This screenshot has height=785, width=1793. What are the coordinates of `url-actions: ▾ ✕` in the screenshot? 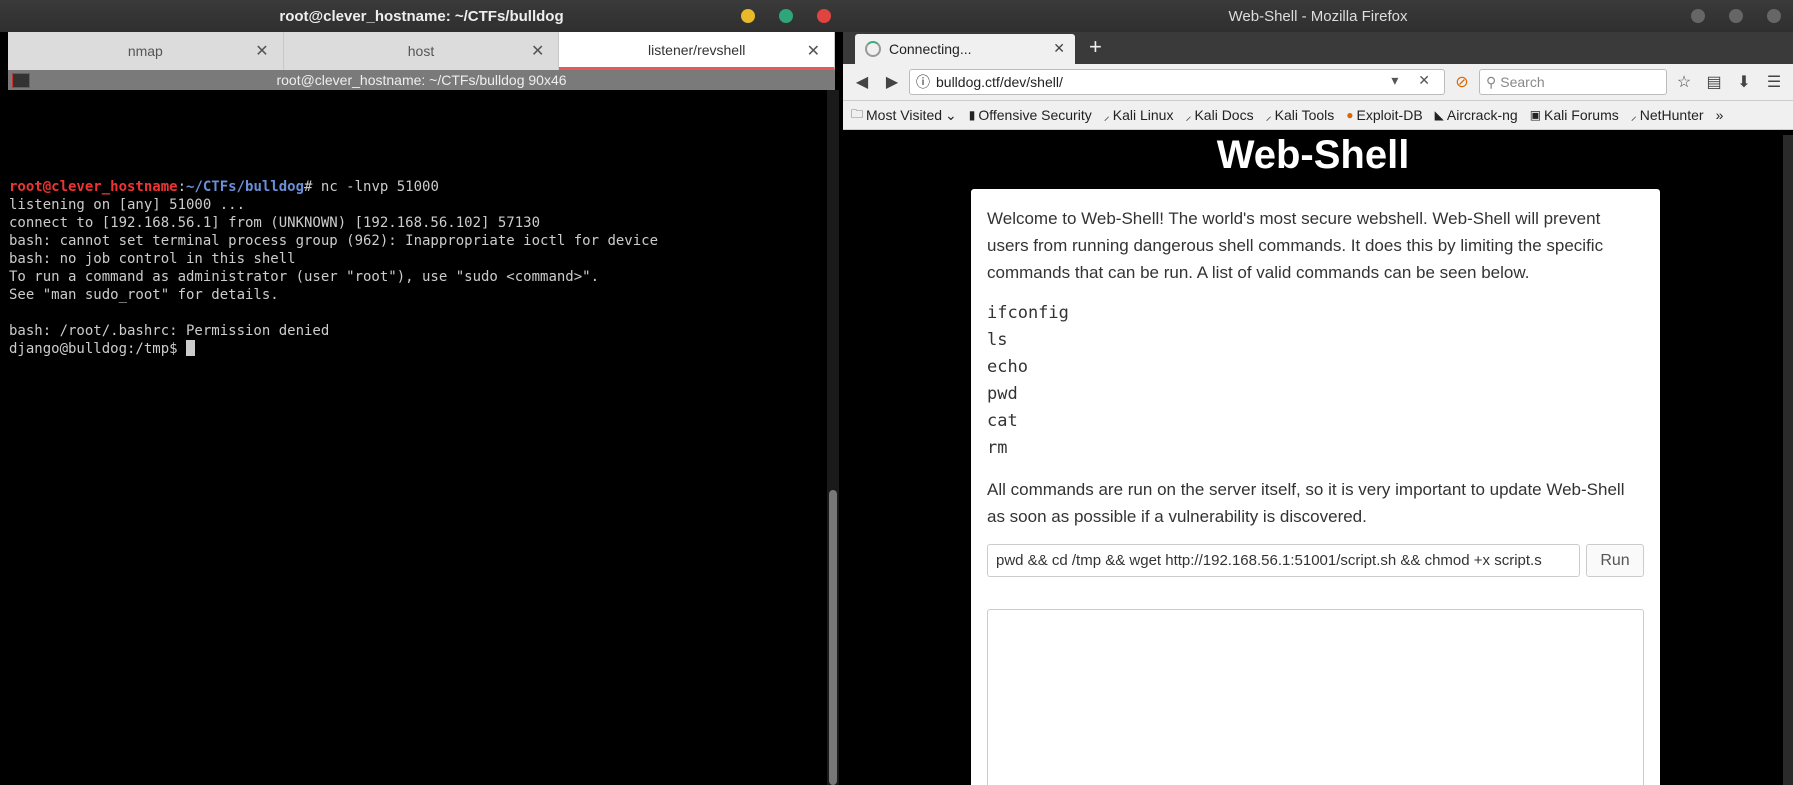 It's located at (1414, 80).